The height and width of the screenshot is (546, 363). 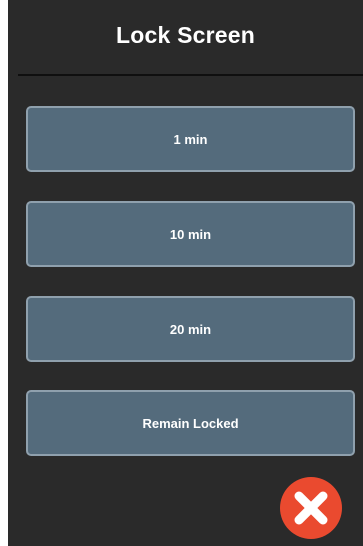 What do you see at coordinates (190, 234) in the screenshot?
I see `lock-10-min-button: 10 min` at bounding box center [190, 234].